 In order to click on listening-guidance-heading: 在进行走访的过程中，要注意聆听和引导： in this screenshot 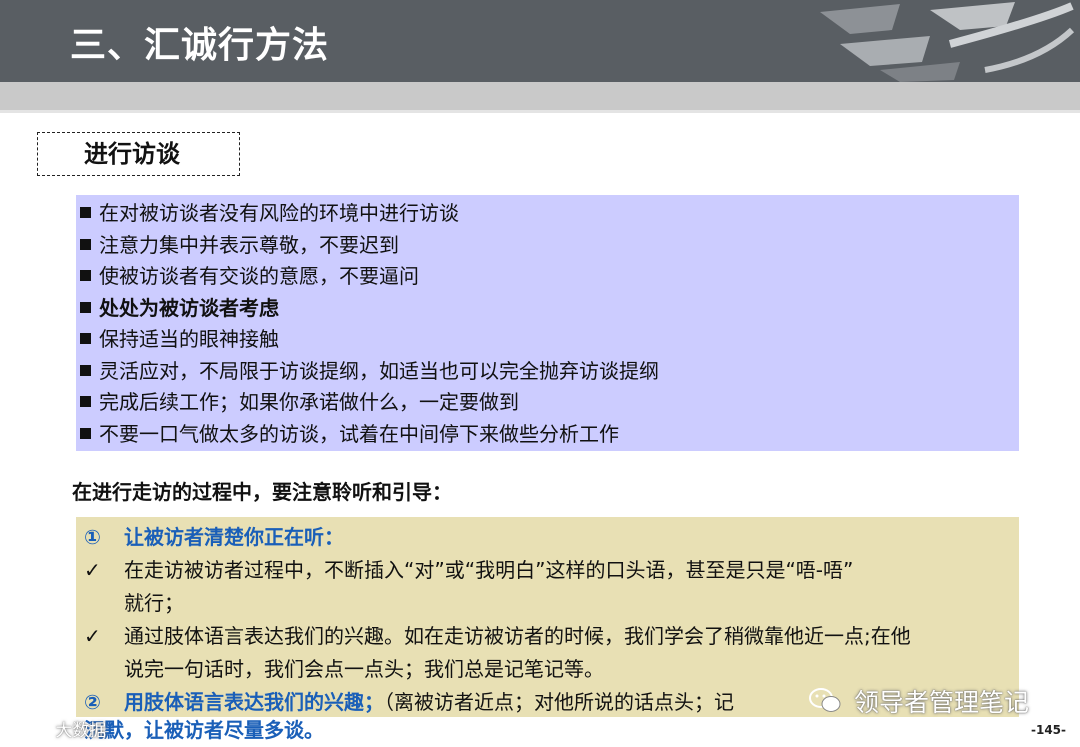, I will do `click(262, 492)`.